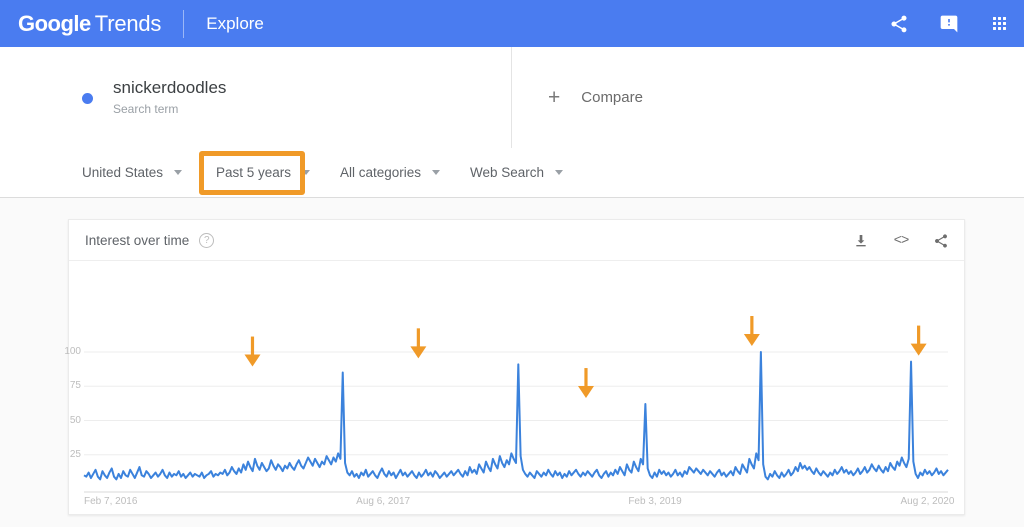  What do you see at coordinates (75, 454) in the screenshot?
I see `y-tick-label: 25` at bounding box center [75, 454].